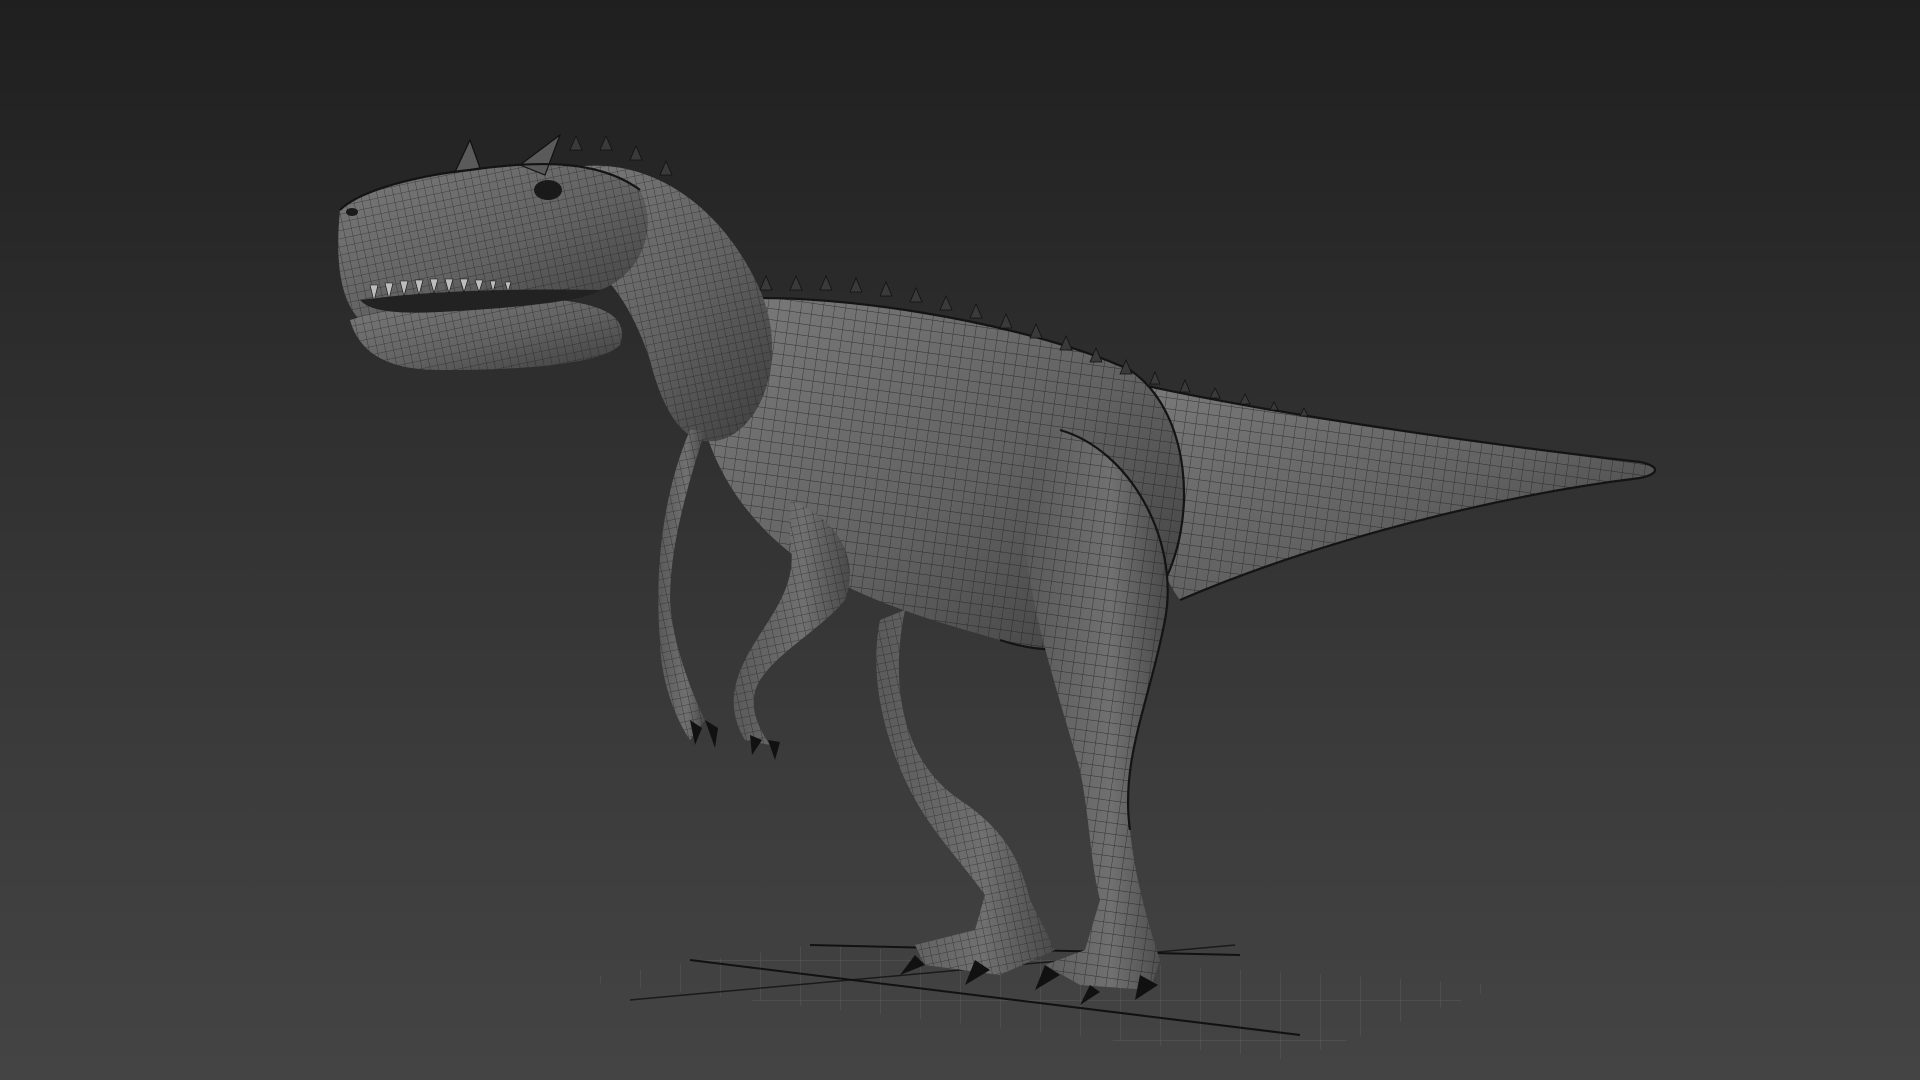 The height and width of the screenshot is (1080, 1920). Describe the element at coordinates (1097, 709) in the screenshot. I see `hind-leg-near` at that location.